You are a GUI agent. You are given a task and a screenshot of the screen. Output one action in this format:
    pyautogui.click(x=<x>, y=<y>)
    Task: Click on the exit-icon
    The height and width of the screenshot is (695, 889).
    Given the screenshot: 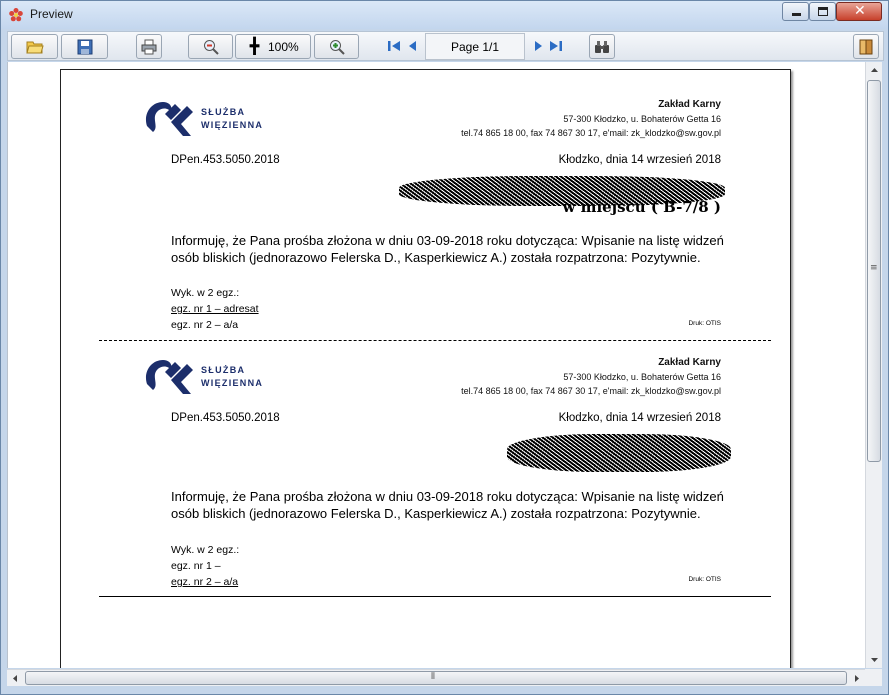 What is the action you would take?
    pyautogui.click(x=866, y=46)
    